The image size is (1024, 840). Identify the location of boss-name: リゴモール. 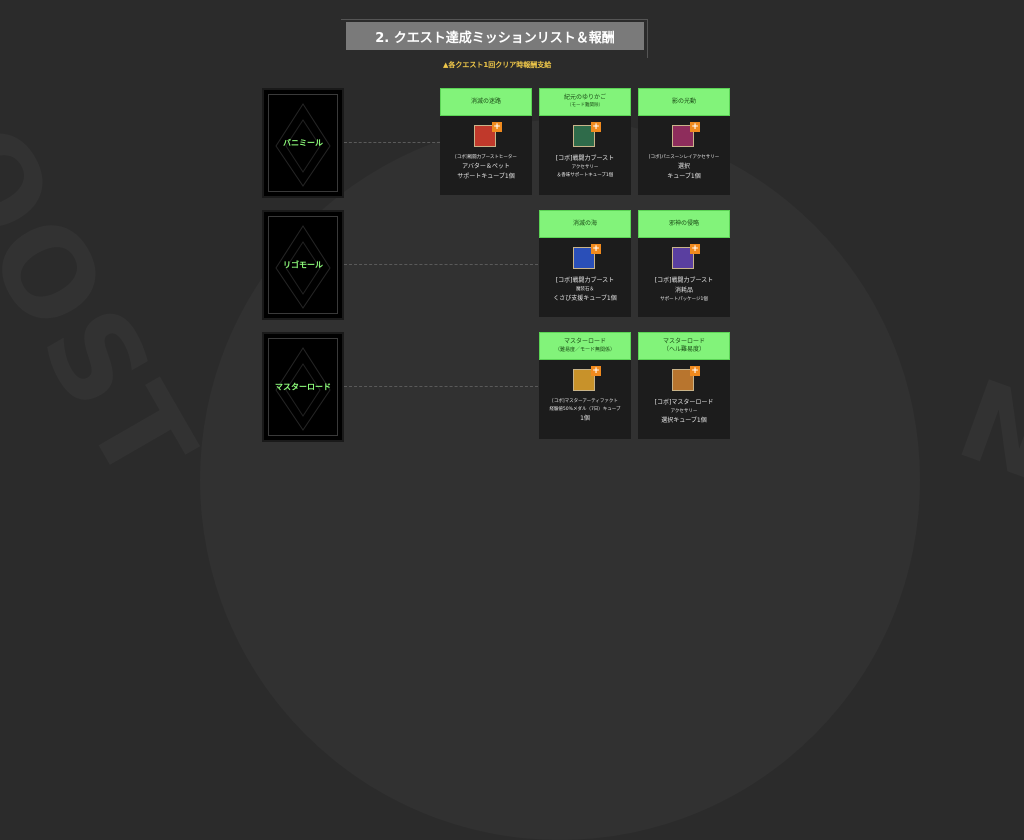
(303, 265).